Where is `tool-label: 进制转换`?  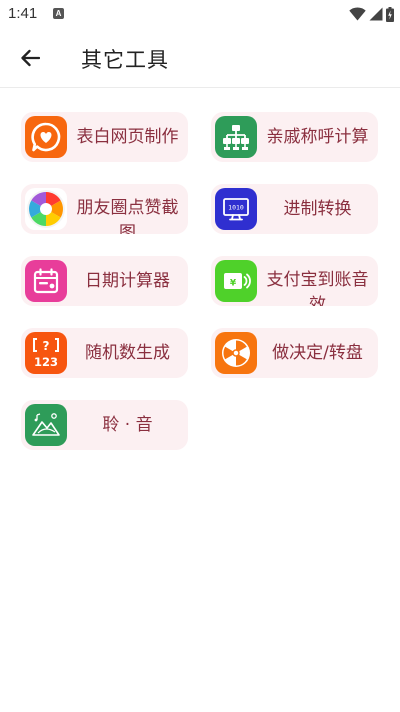 tool-label: 进制转换 is located at coordinates (317, 208).